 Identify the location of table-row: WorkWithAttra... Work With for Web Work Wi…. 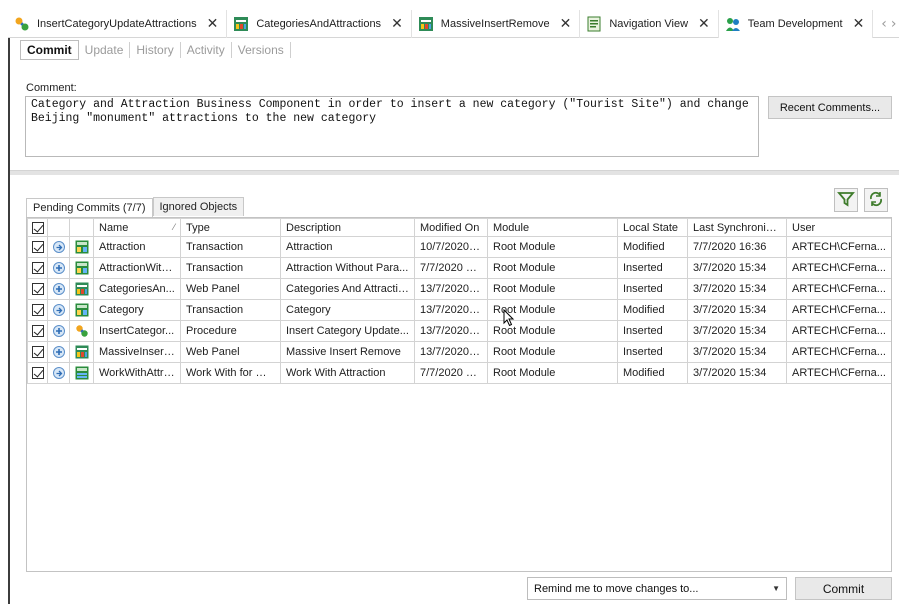
(459, 373).